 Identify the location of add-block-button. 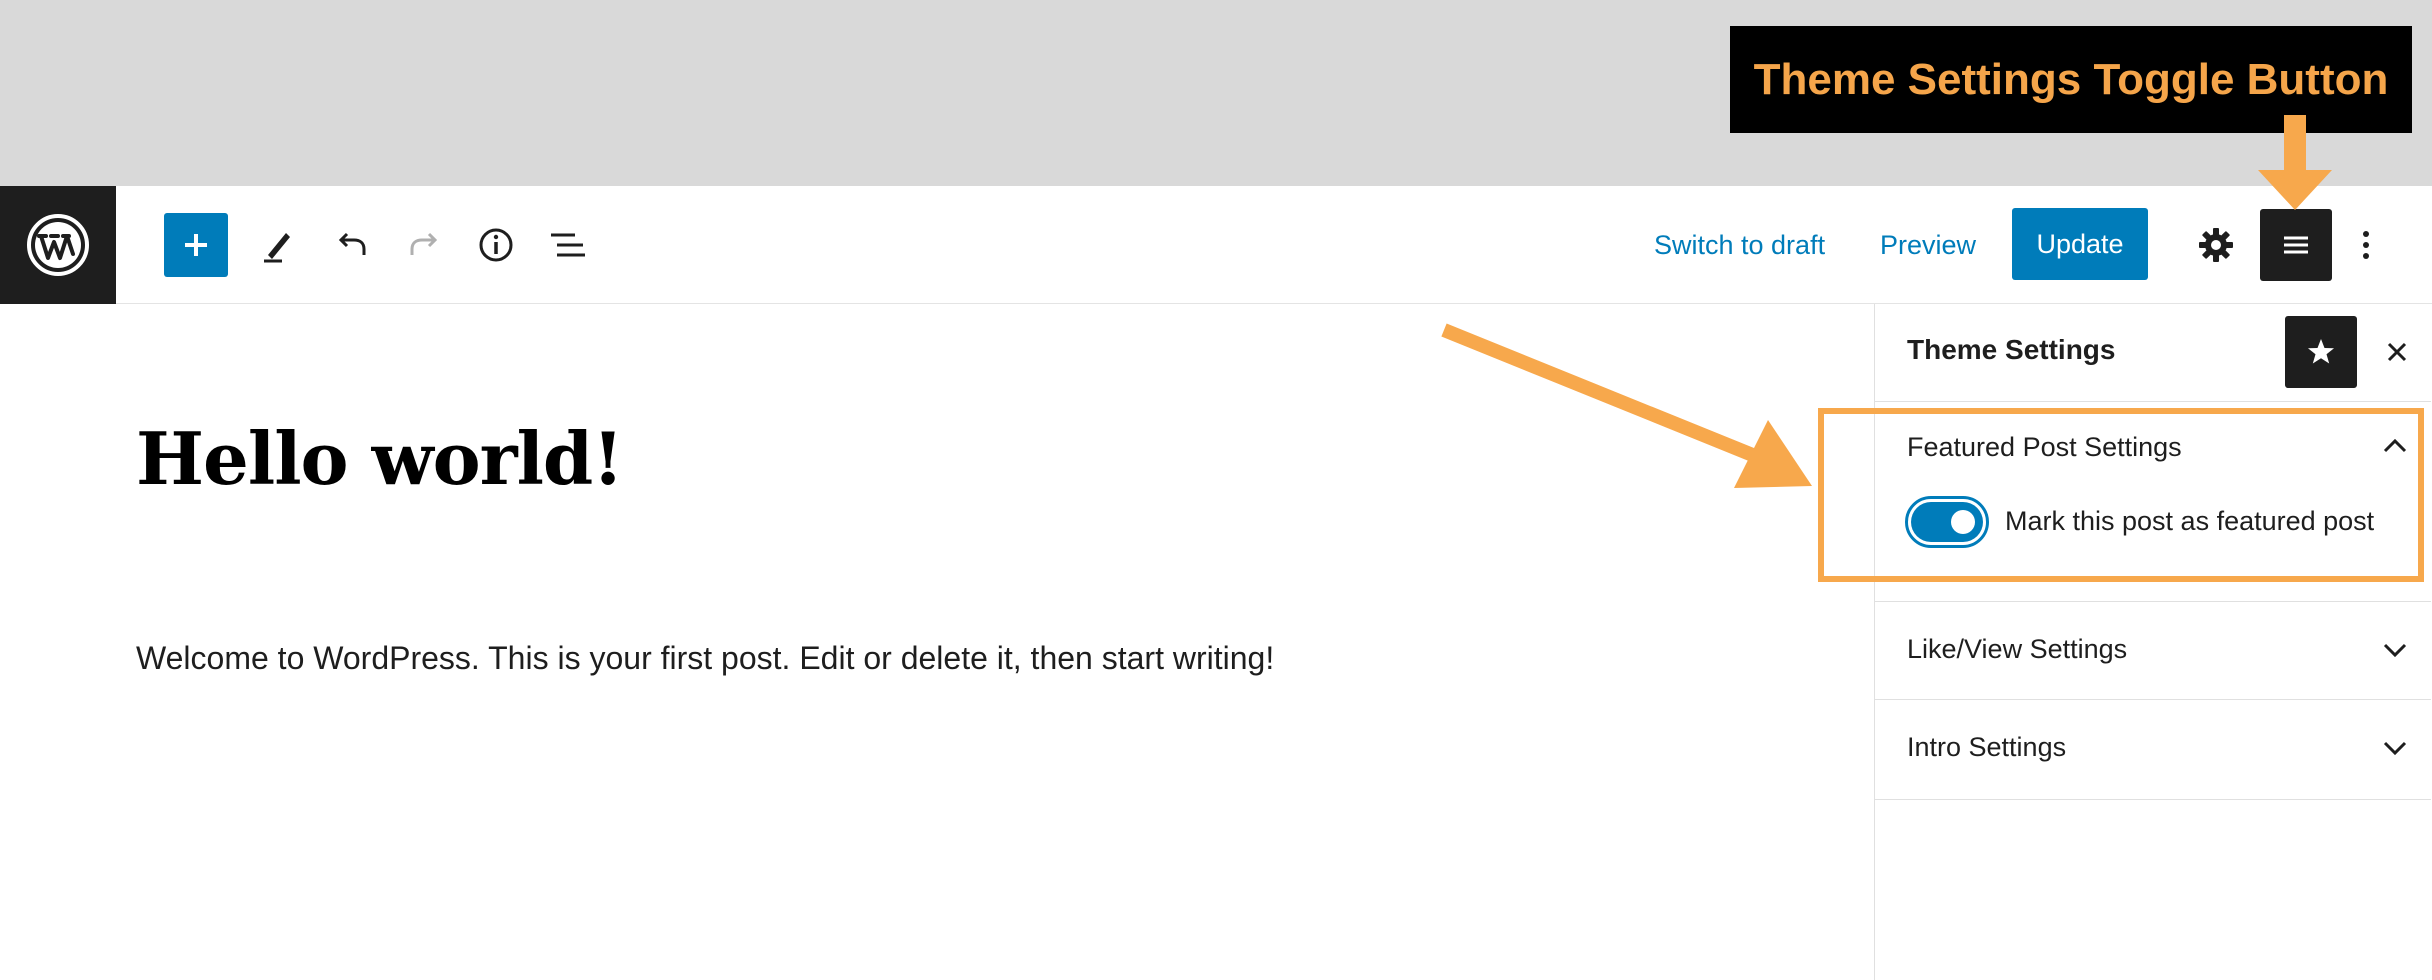
(196, 245).